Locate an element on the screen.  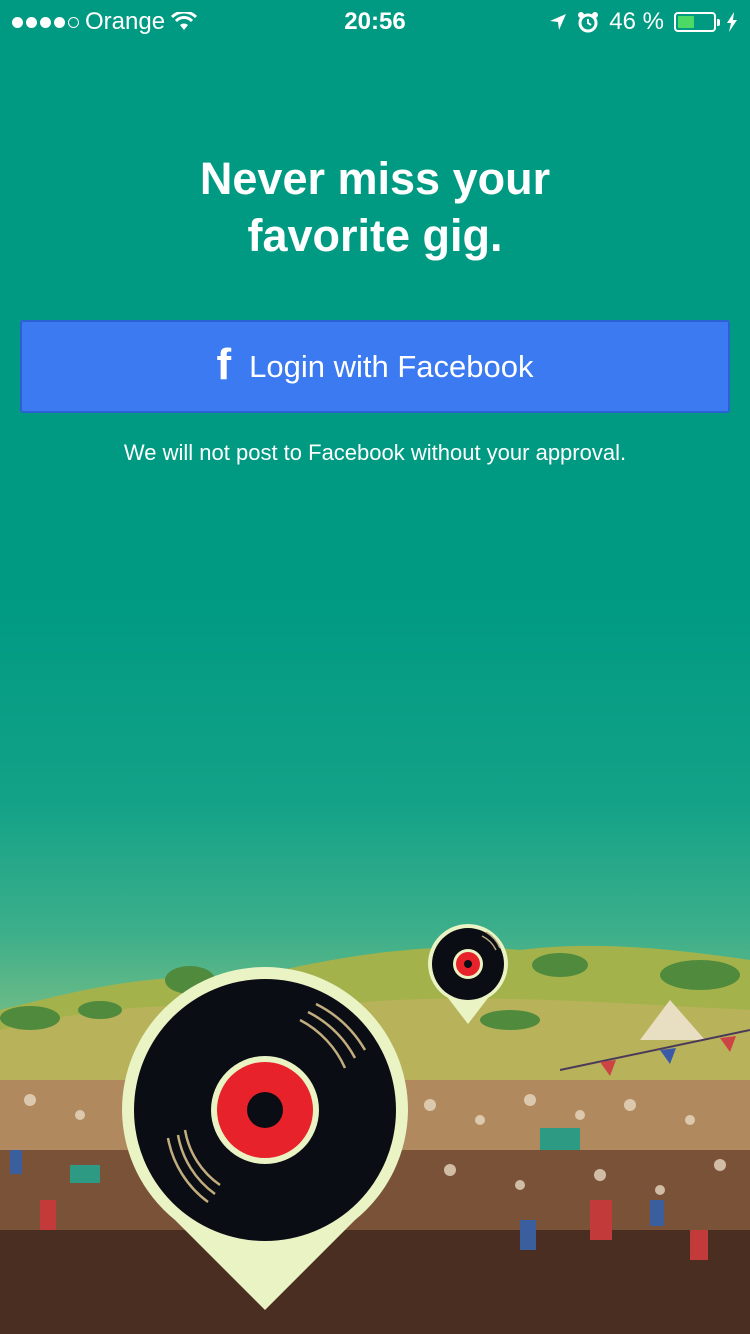
status-right: 46 % is located at coordinates (643, 22).